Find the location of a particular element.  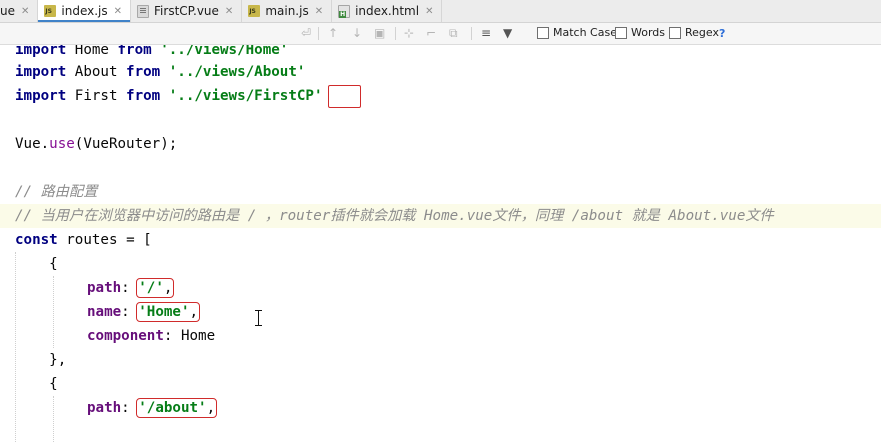

tab-index-js: index.js ✕ is located at coordinates (85, 11).